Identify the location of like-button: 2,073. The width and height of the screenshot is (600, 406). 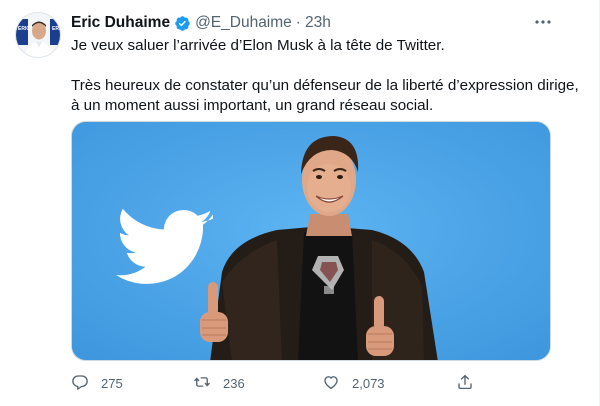
(353, 383).